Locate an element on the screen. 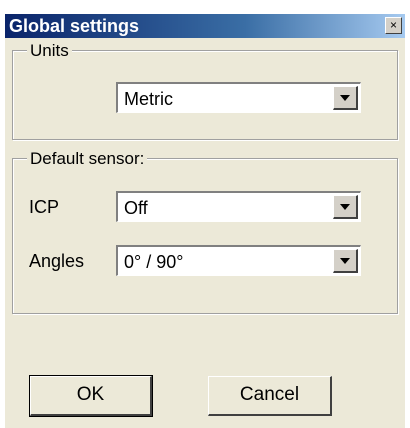  close-button: × is located at coordinates (393, 25).